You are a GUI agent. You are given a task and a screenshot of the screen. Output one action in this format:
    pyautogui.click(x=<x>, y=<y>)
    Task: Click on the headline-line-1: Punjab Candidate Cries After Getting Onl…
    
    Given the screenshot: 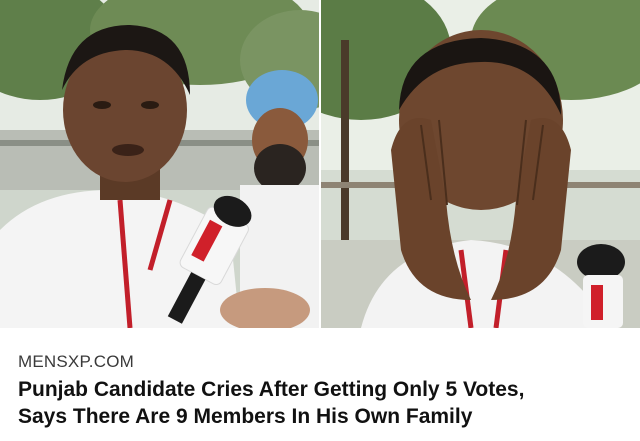 What is the action you would take?
    pyautogui.click(x=271, y=389)
    